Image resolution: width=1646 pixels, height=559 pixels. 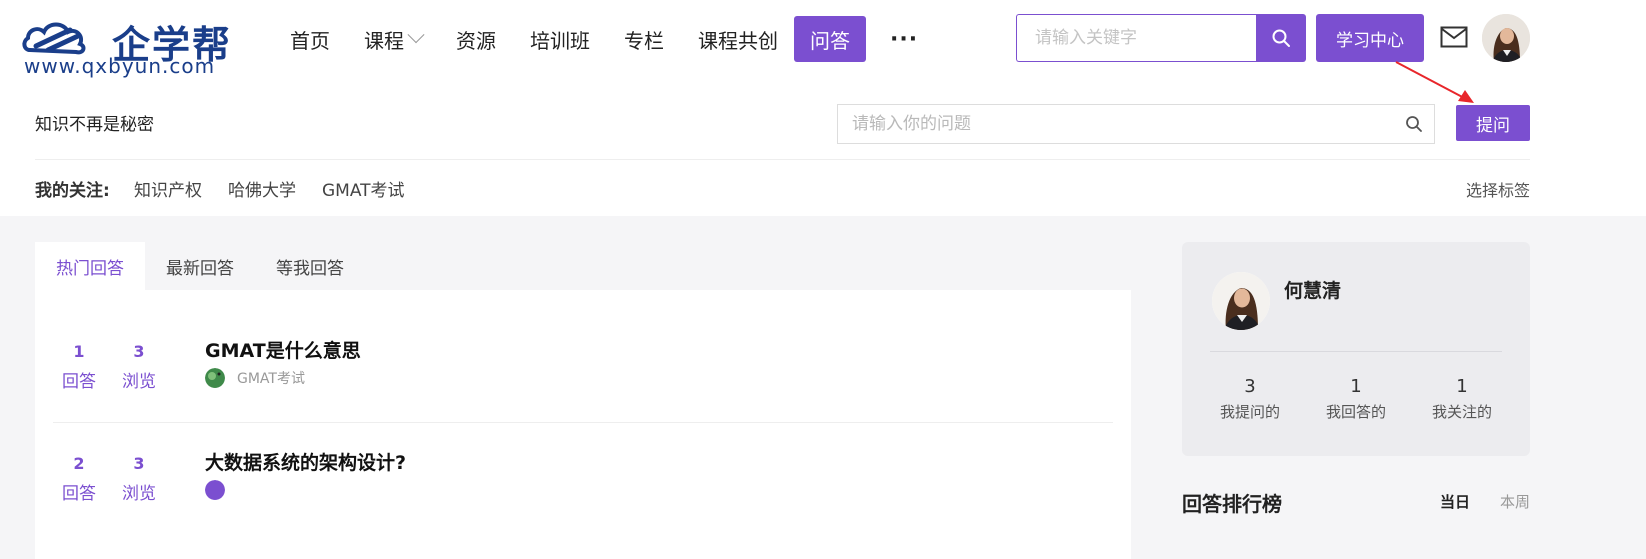 I want to click on question-tag, so click(x=215, y=490).